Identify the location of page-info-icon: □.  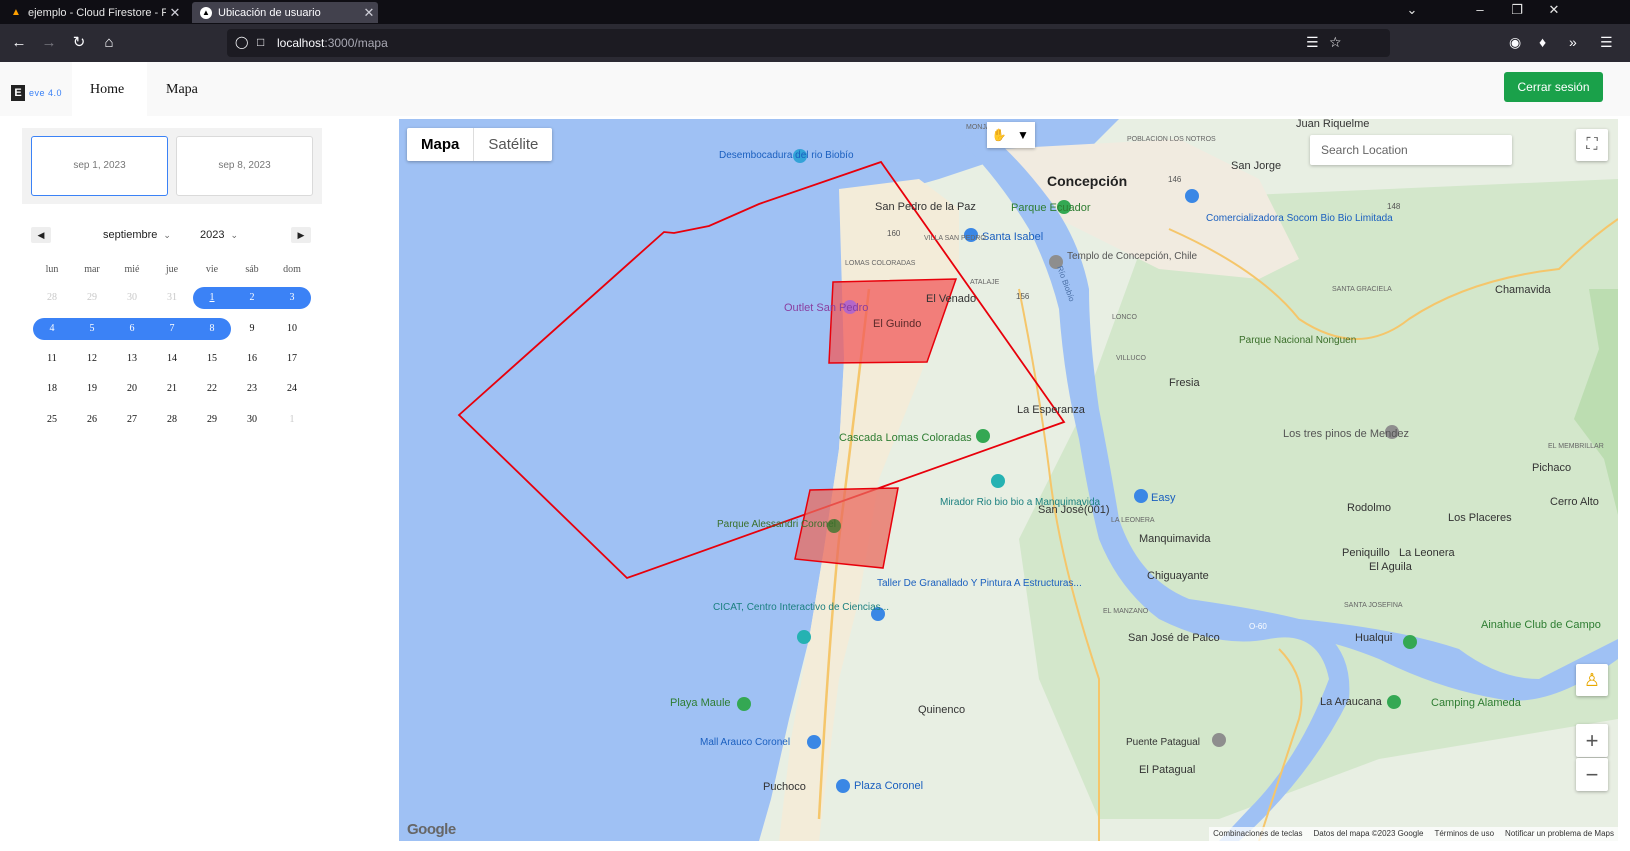
(260, 42).